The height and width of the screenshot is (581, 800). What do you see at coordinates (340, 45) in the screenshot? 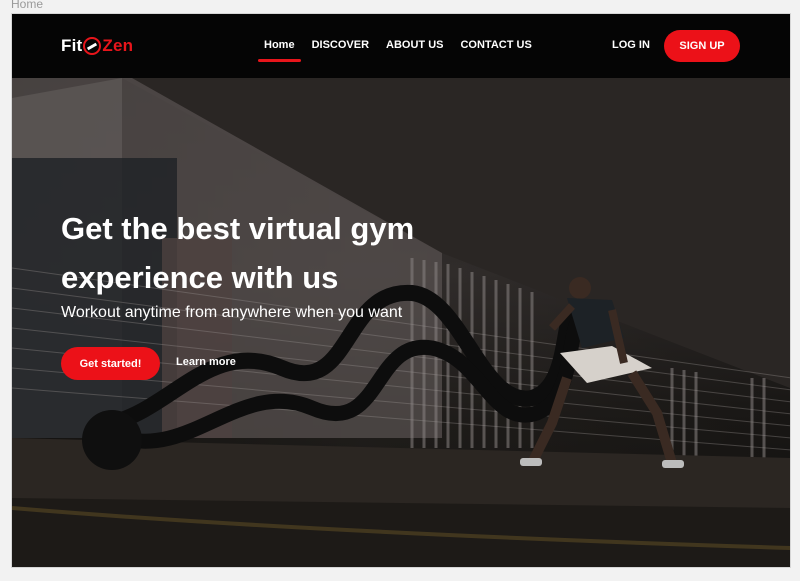
I see `nav-link-discover: DISCOVER` at bounding box center [340, 45].